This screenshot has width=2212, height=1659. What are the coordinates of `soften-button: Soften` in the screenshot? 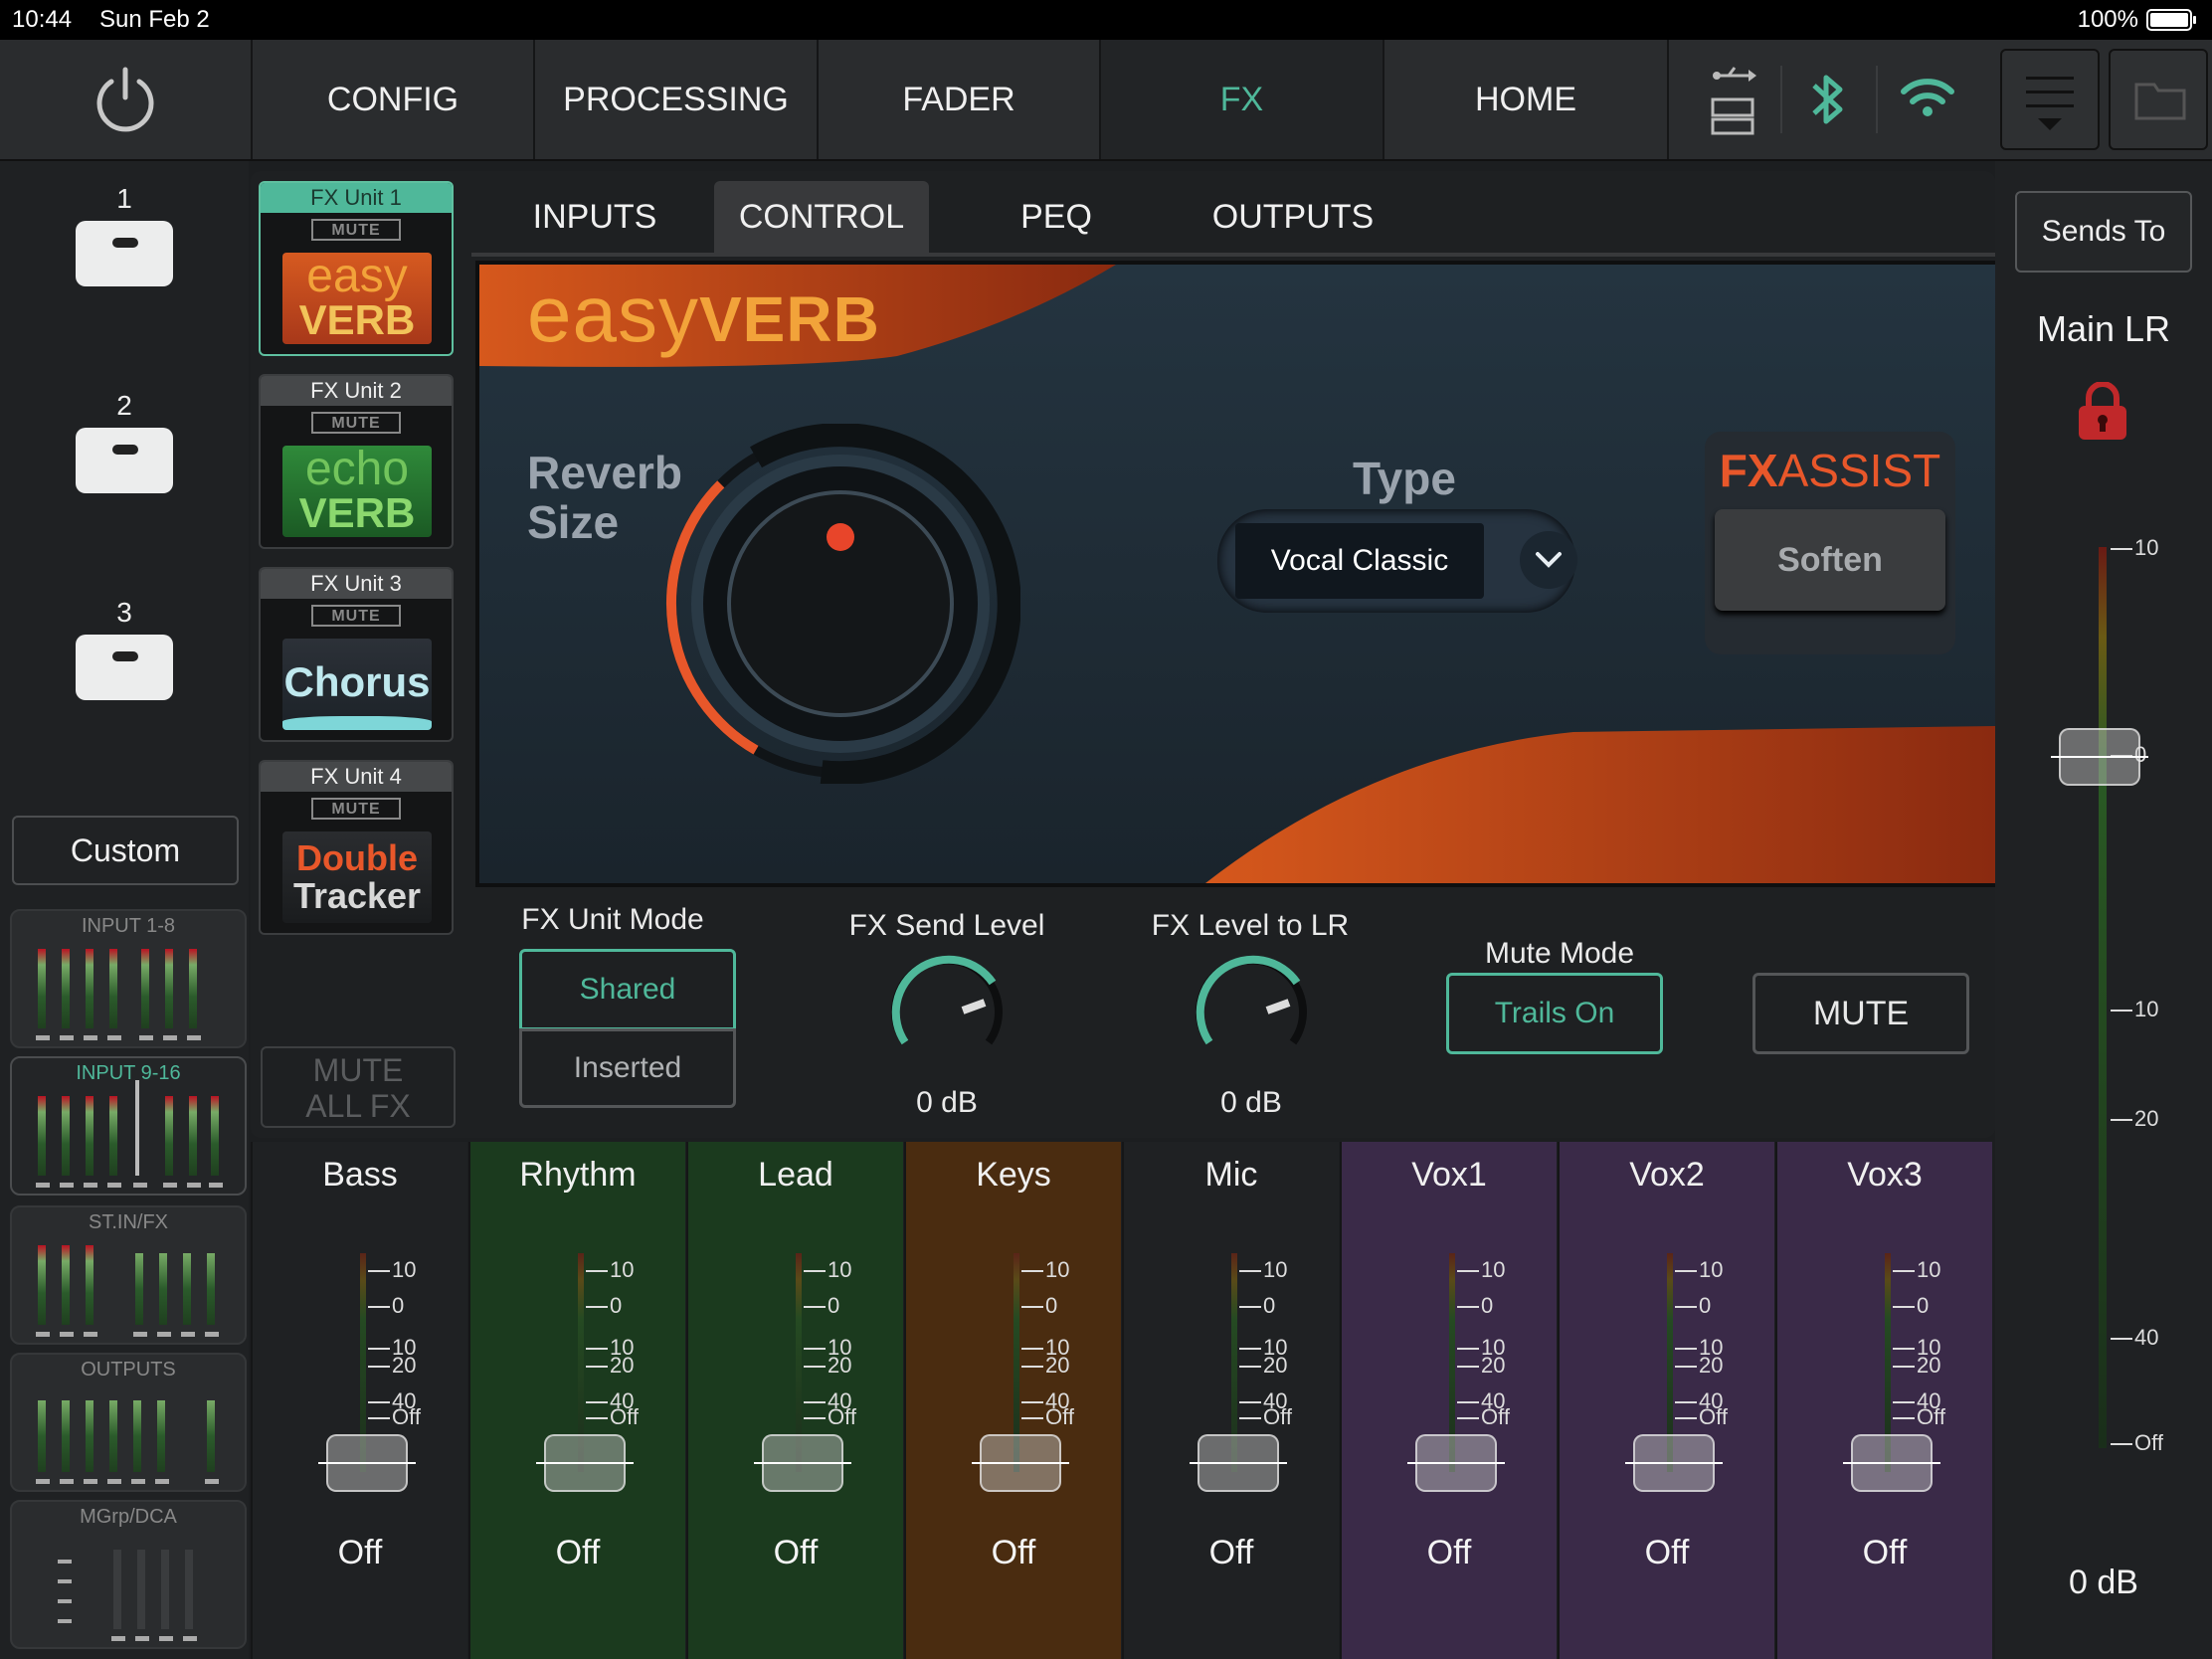 It's located at (1830, 560).